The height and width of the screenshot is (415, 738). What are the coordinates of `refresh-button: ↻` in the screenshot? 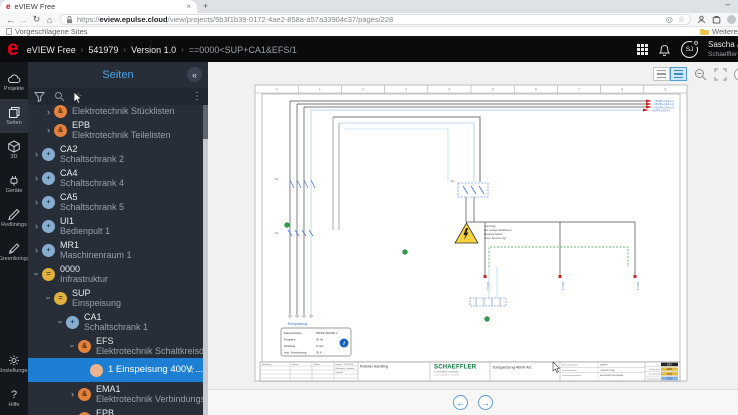 It's located at (36, 19).